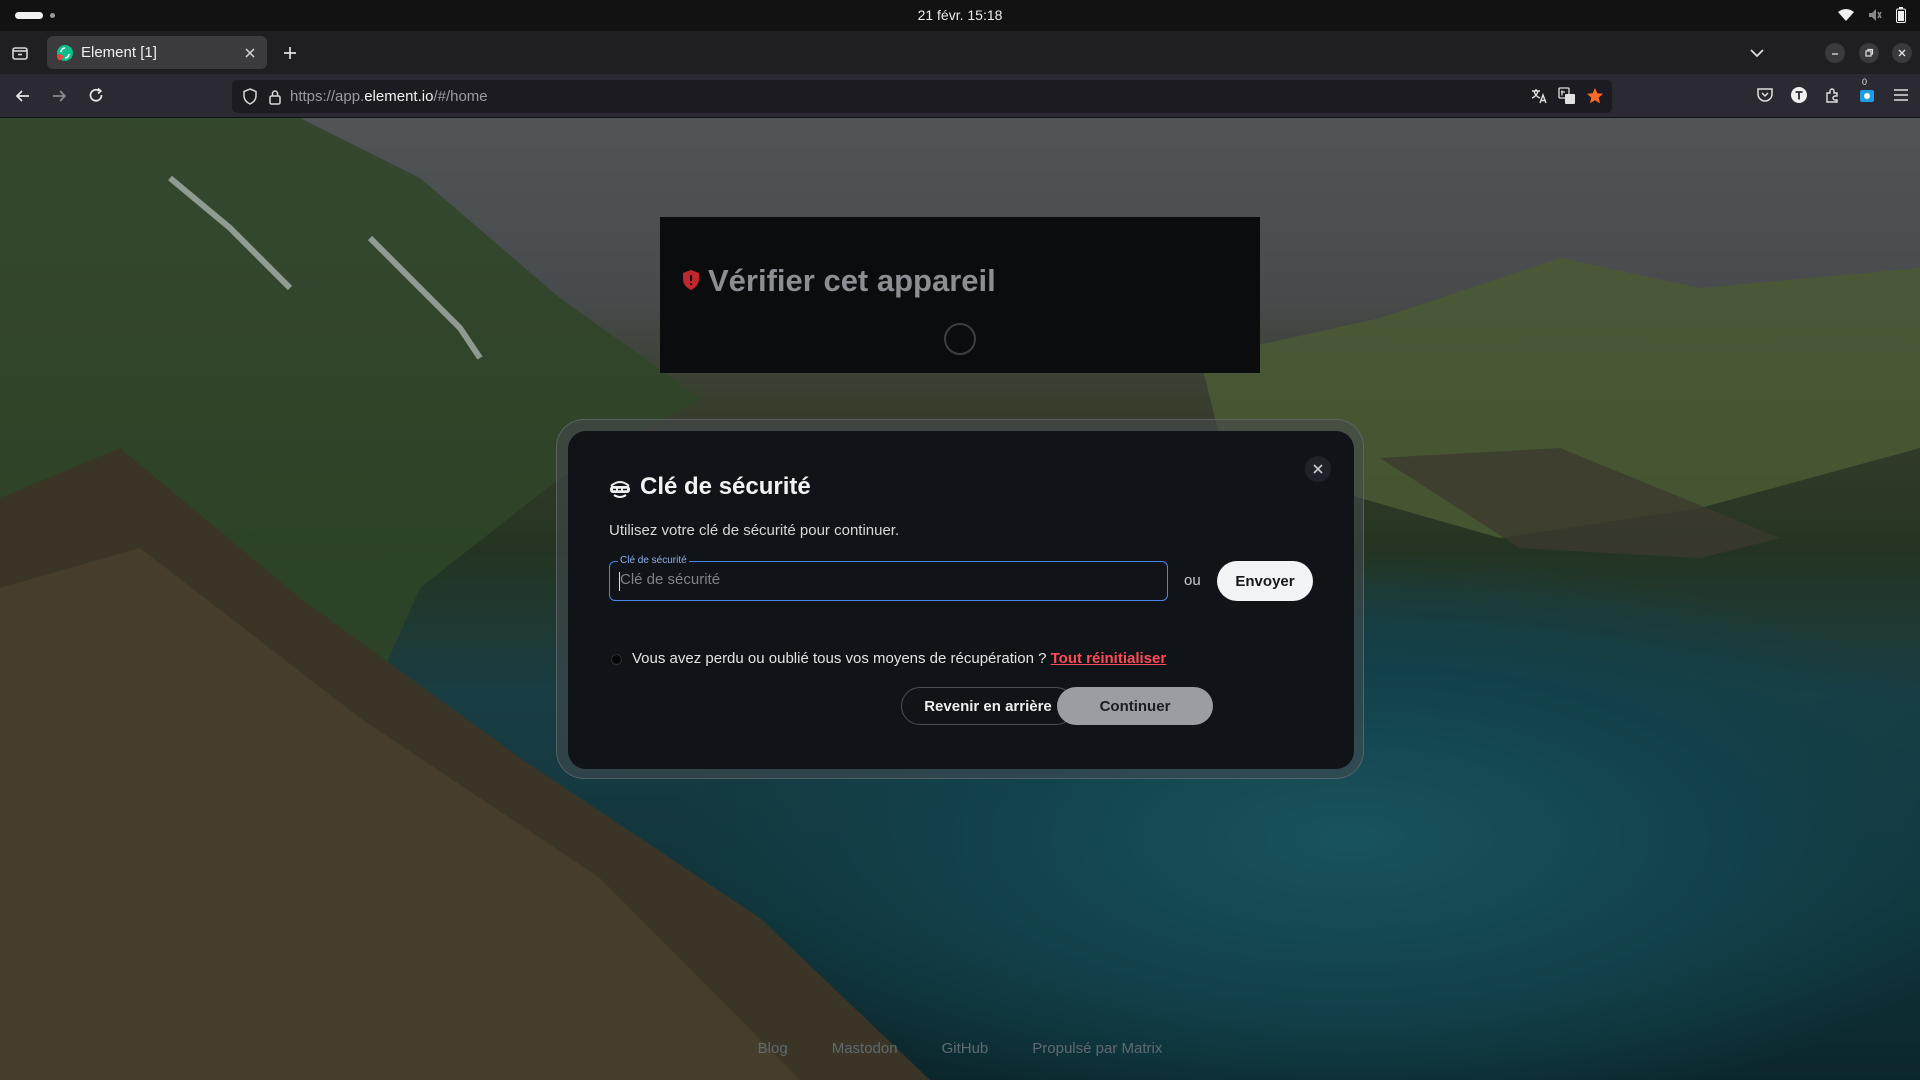 This screenshot has height=1080, width=1920. I want to click on forward-arrow-icon, so click(59, 96).